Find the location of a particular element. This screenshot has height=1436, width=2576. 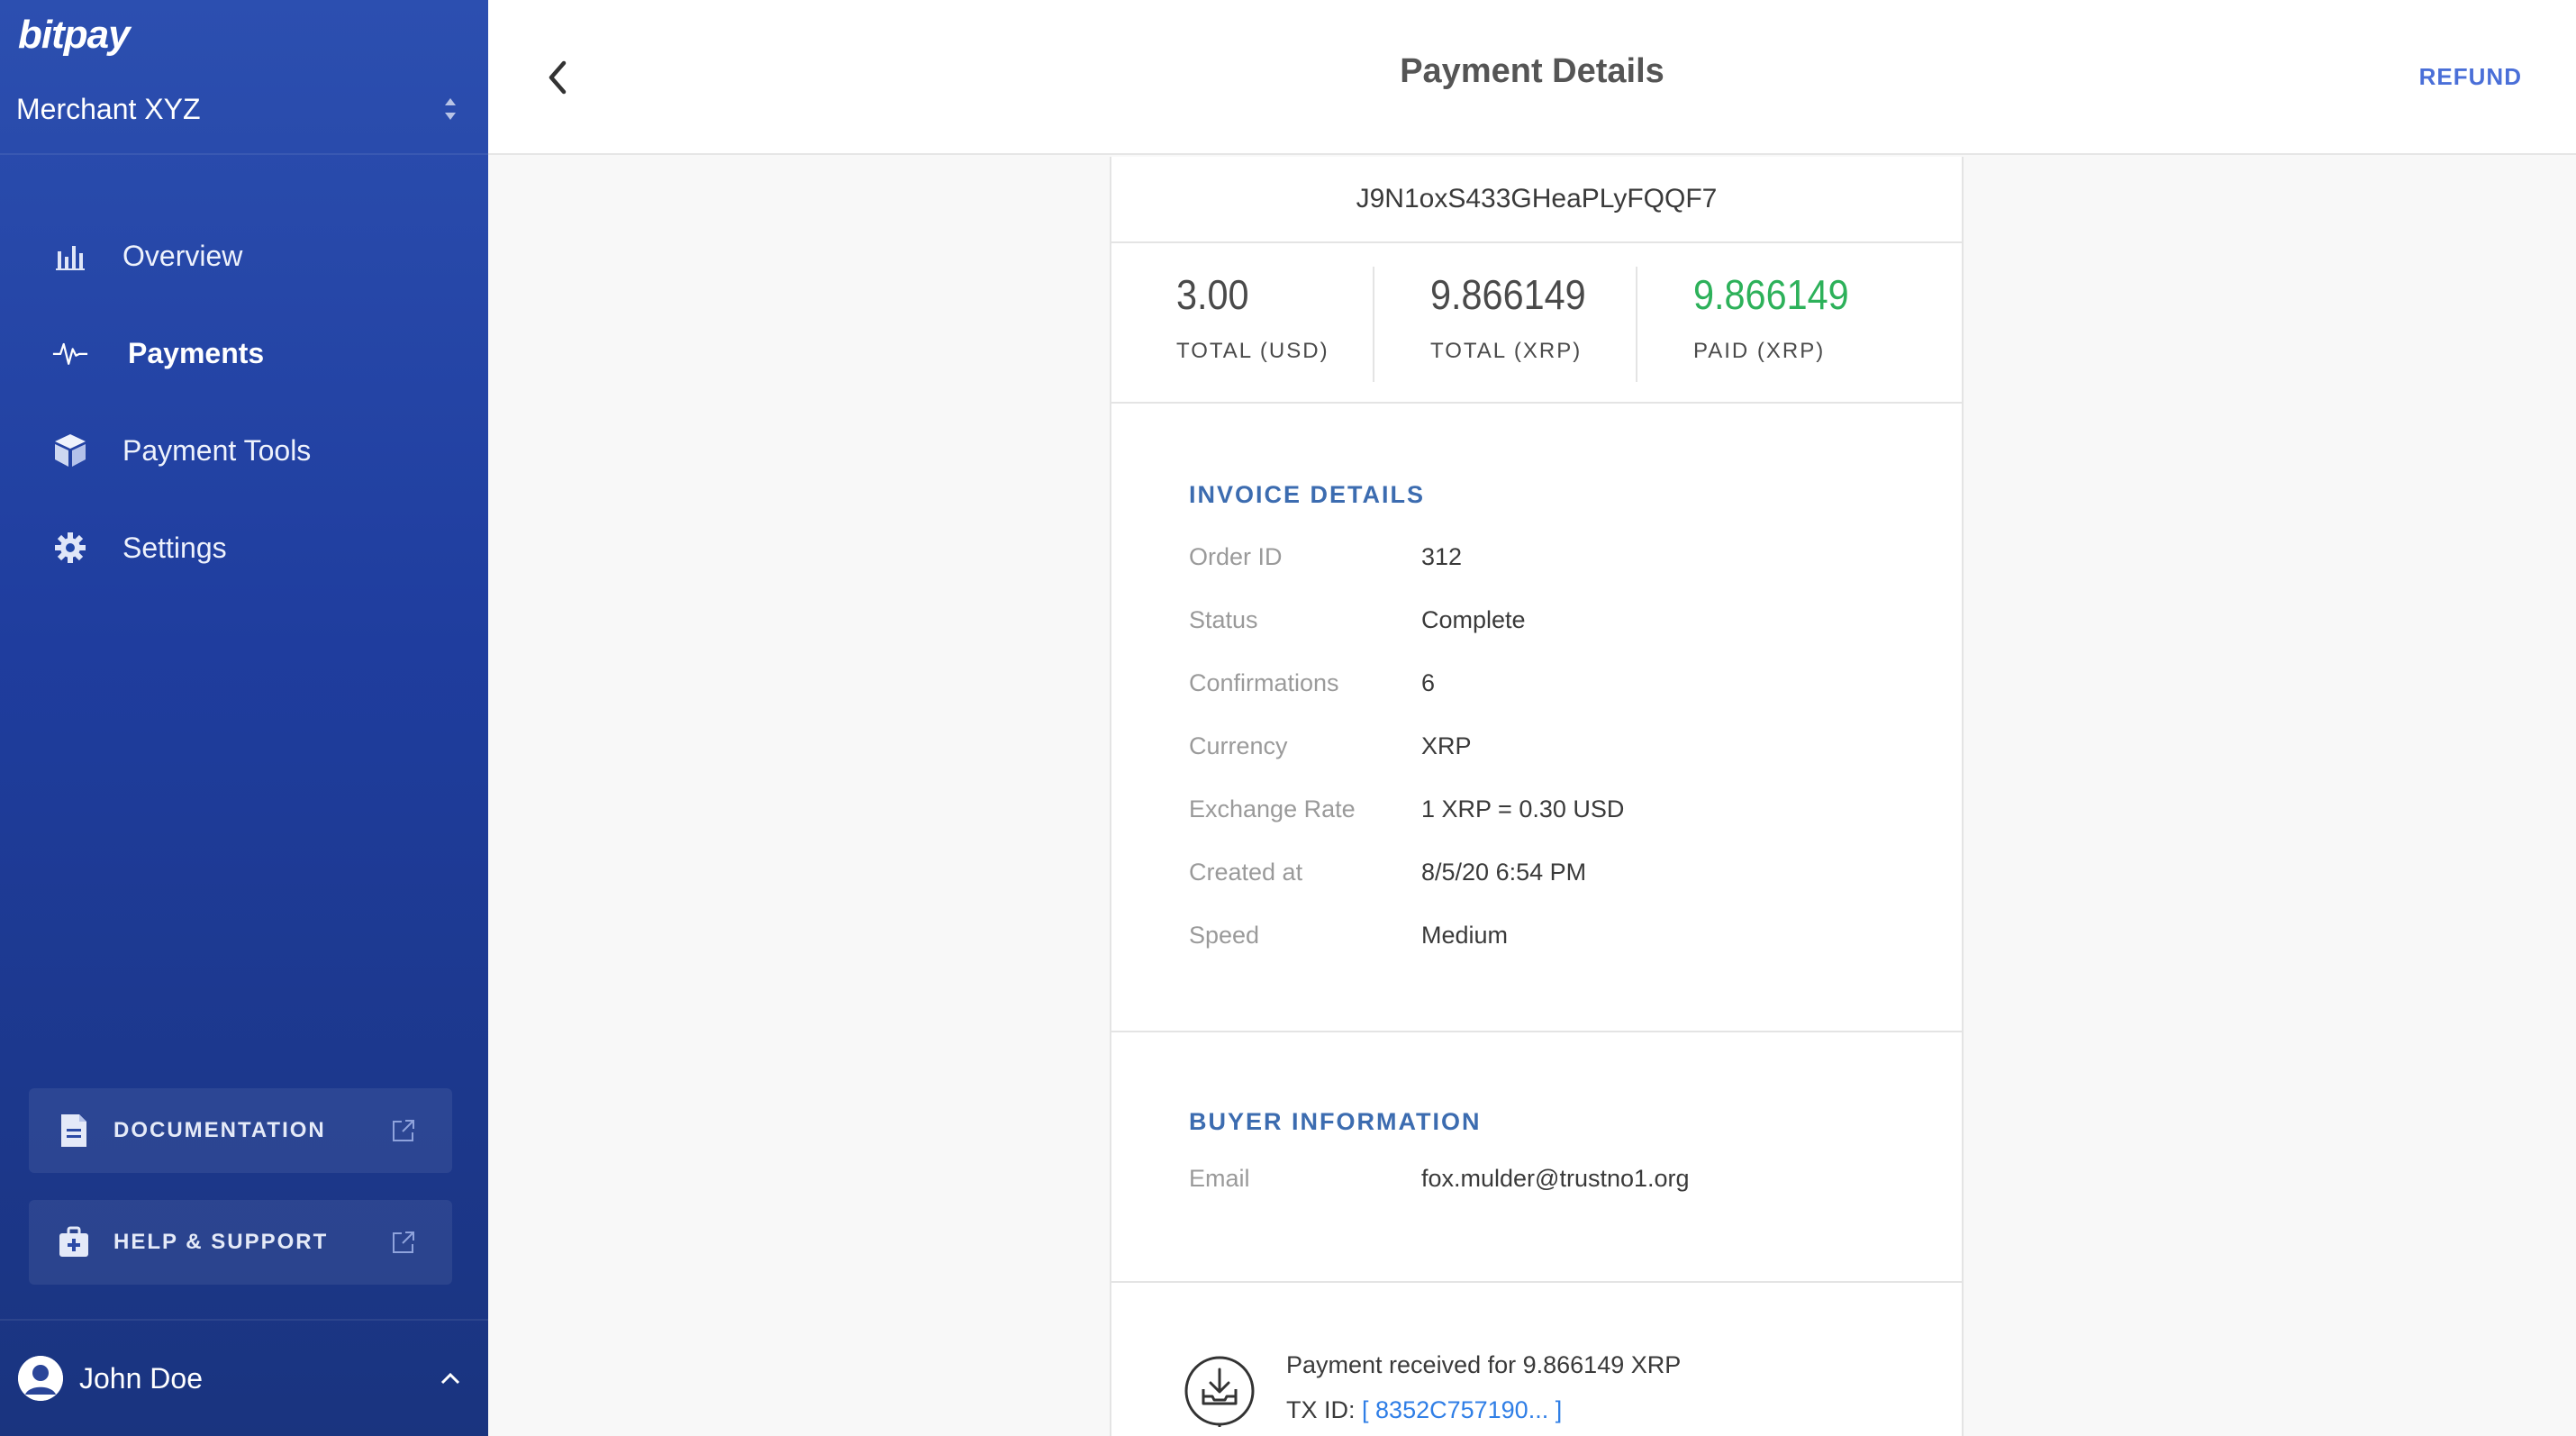

documentation-button: DOCUMENTATION is located at coordinates (240, 1130).